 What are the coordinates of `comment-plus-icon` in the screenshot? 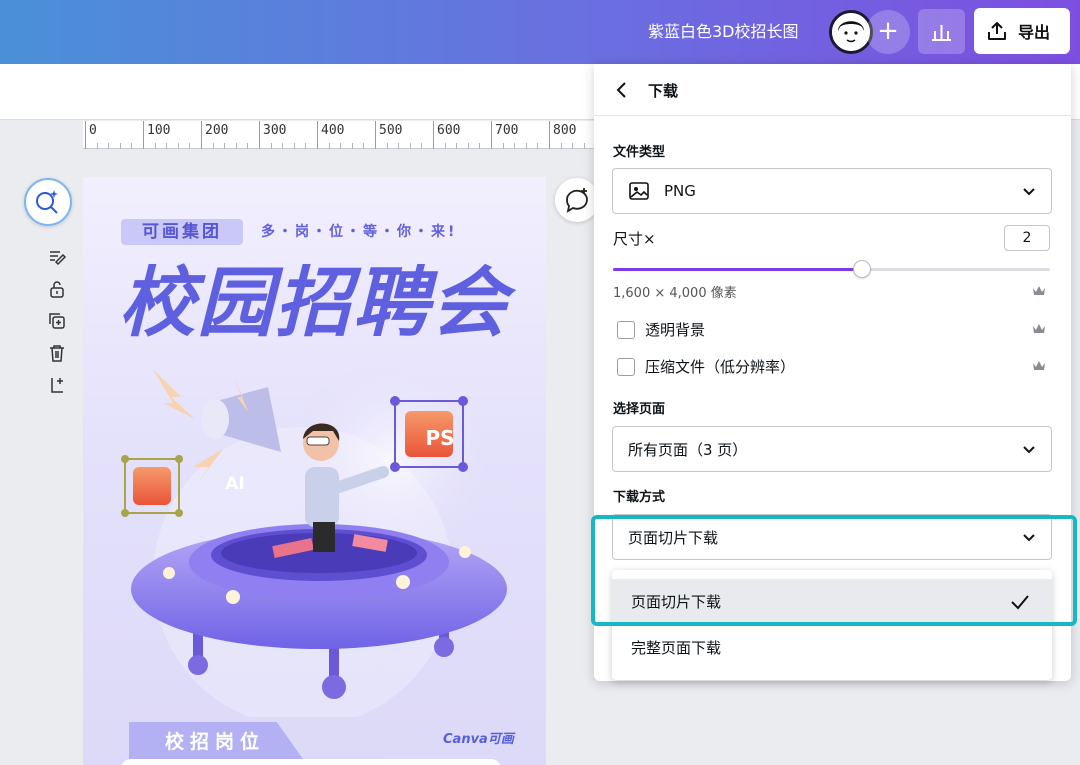 It's located at (577, 200).